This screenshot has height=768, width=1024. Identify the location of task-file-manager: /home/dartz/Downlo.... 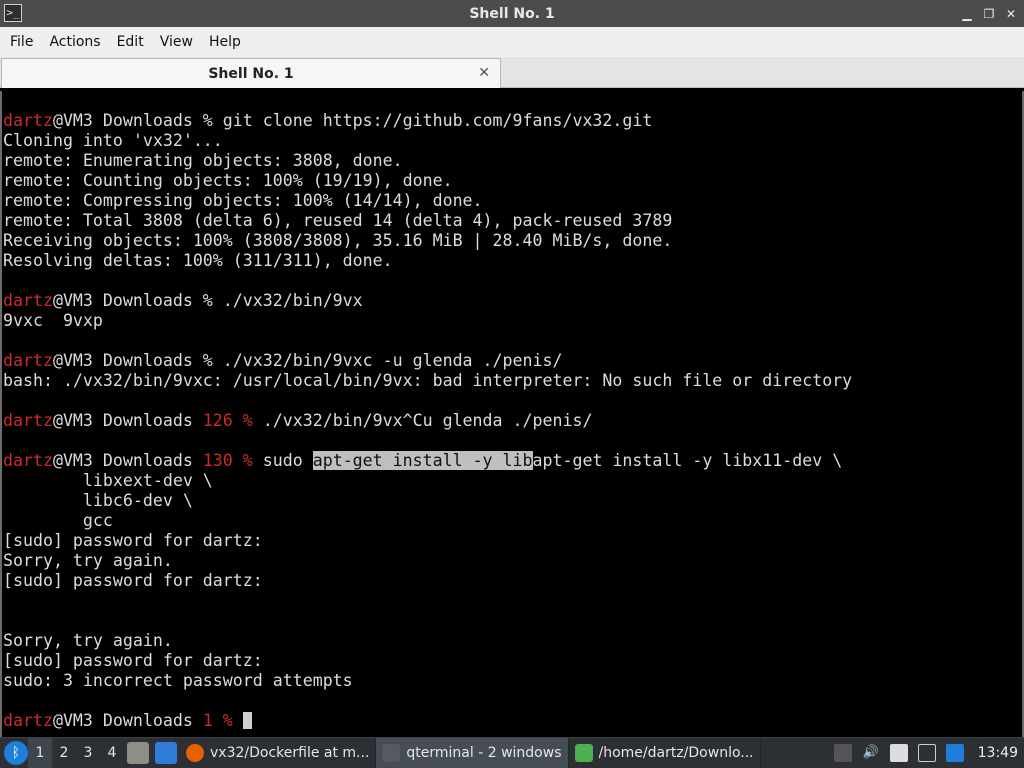
(665, 752).